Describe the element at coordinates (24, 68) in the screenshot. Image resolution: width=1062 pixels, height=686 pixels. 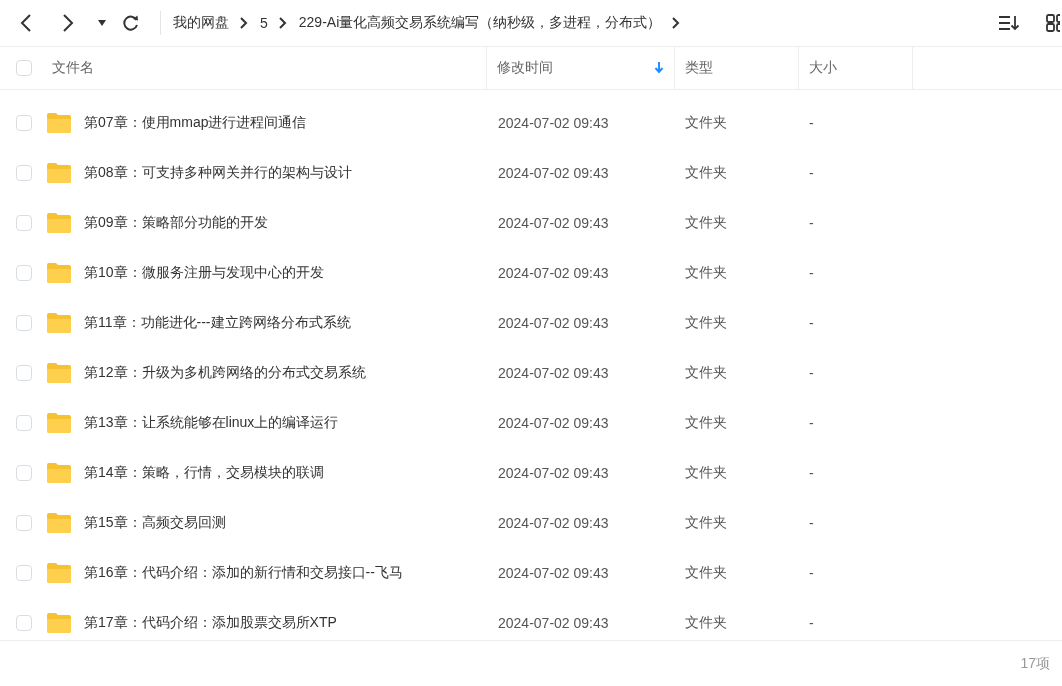
I see `select-all-checkbox` at that location.